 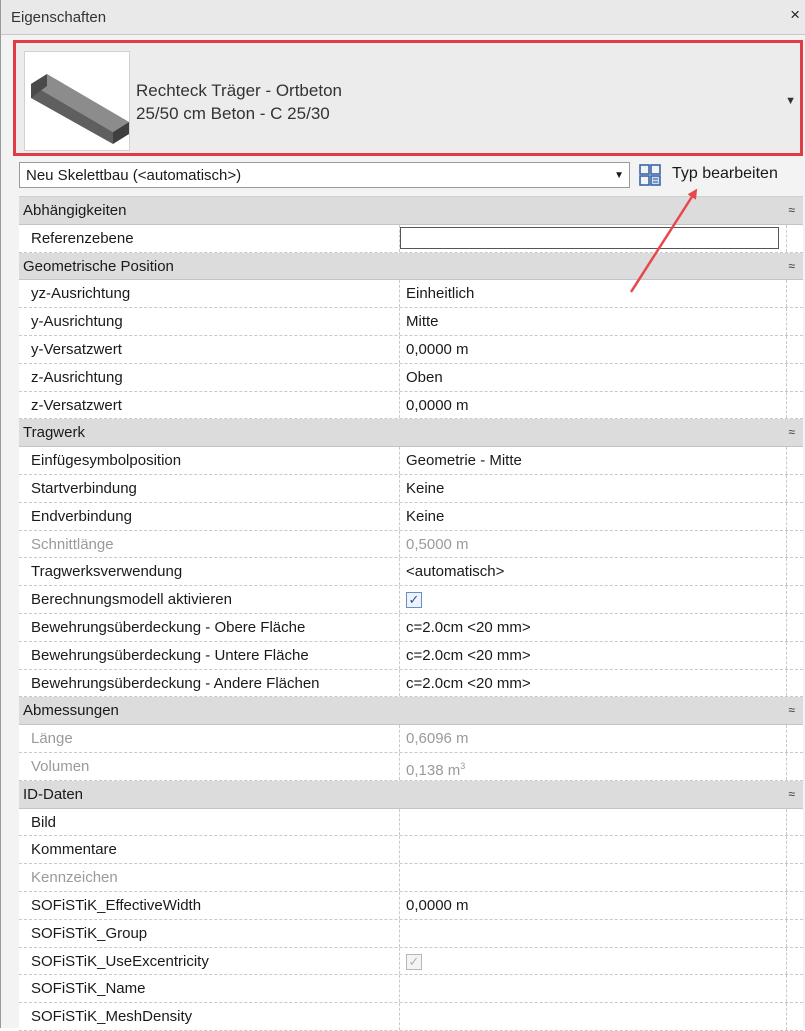 I want to click on property-row: Kommentare, so click(x=411, y=850).